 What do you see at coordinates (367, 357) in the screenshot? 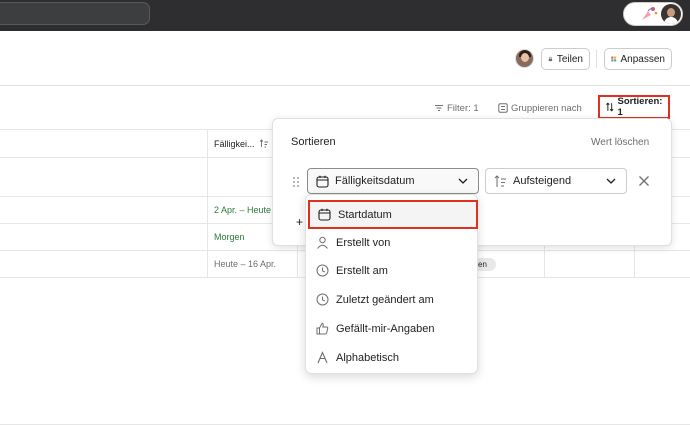
I see `dropdown-item-label: Alphabetisch` at bounding box center [367, 357].